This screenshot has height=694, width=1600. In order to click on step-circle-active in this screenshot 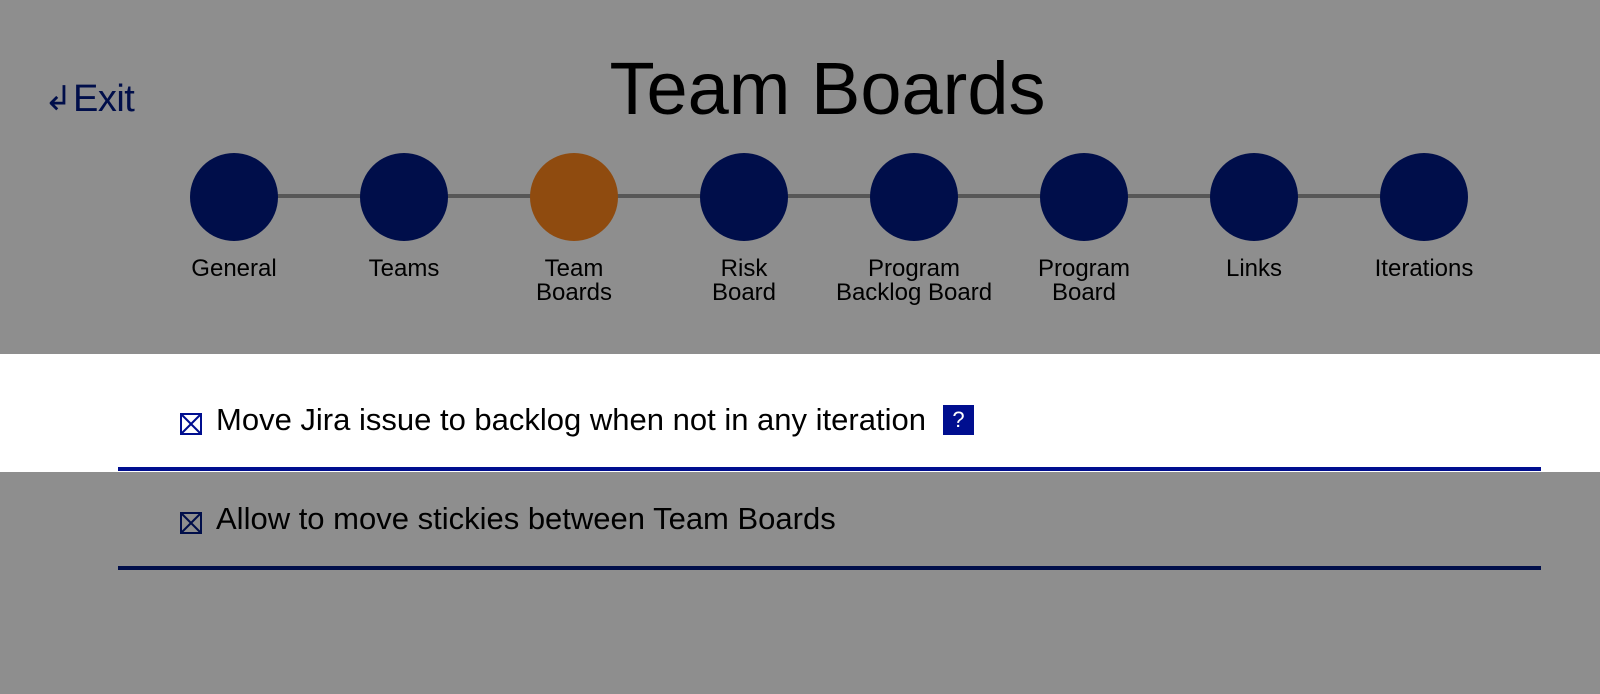, I will do `click(574, 197)`.